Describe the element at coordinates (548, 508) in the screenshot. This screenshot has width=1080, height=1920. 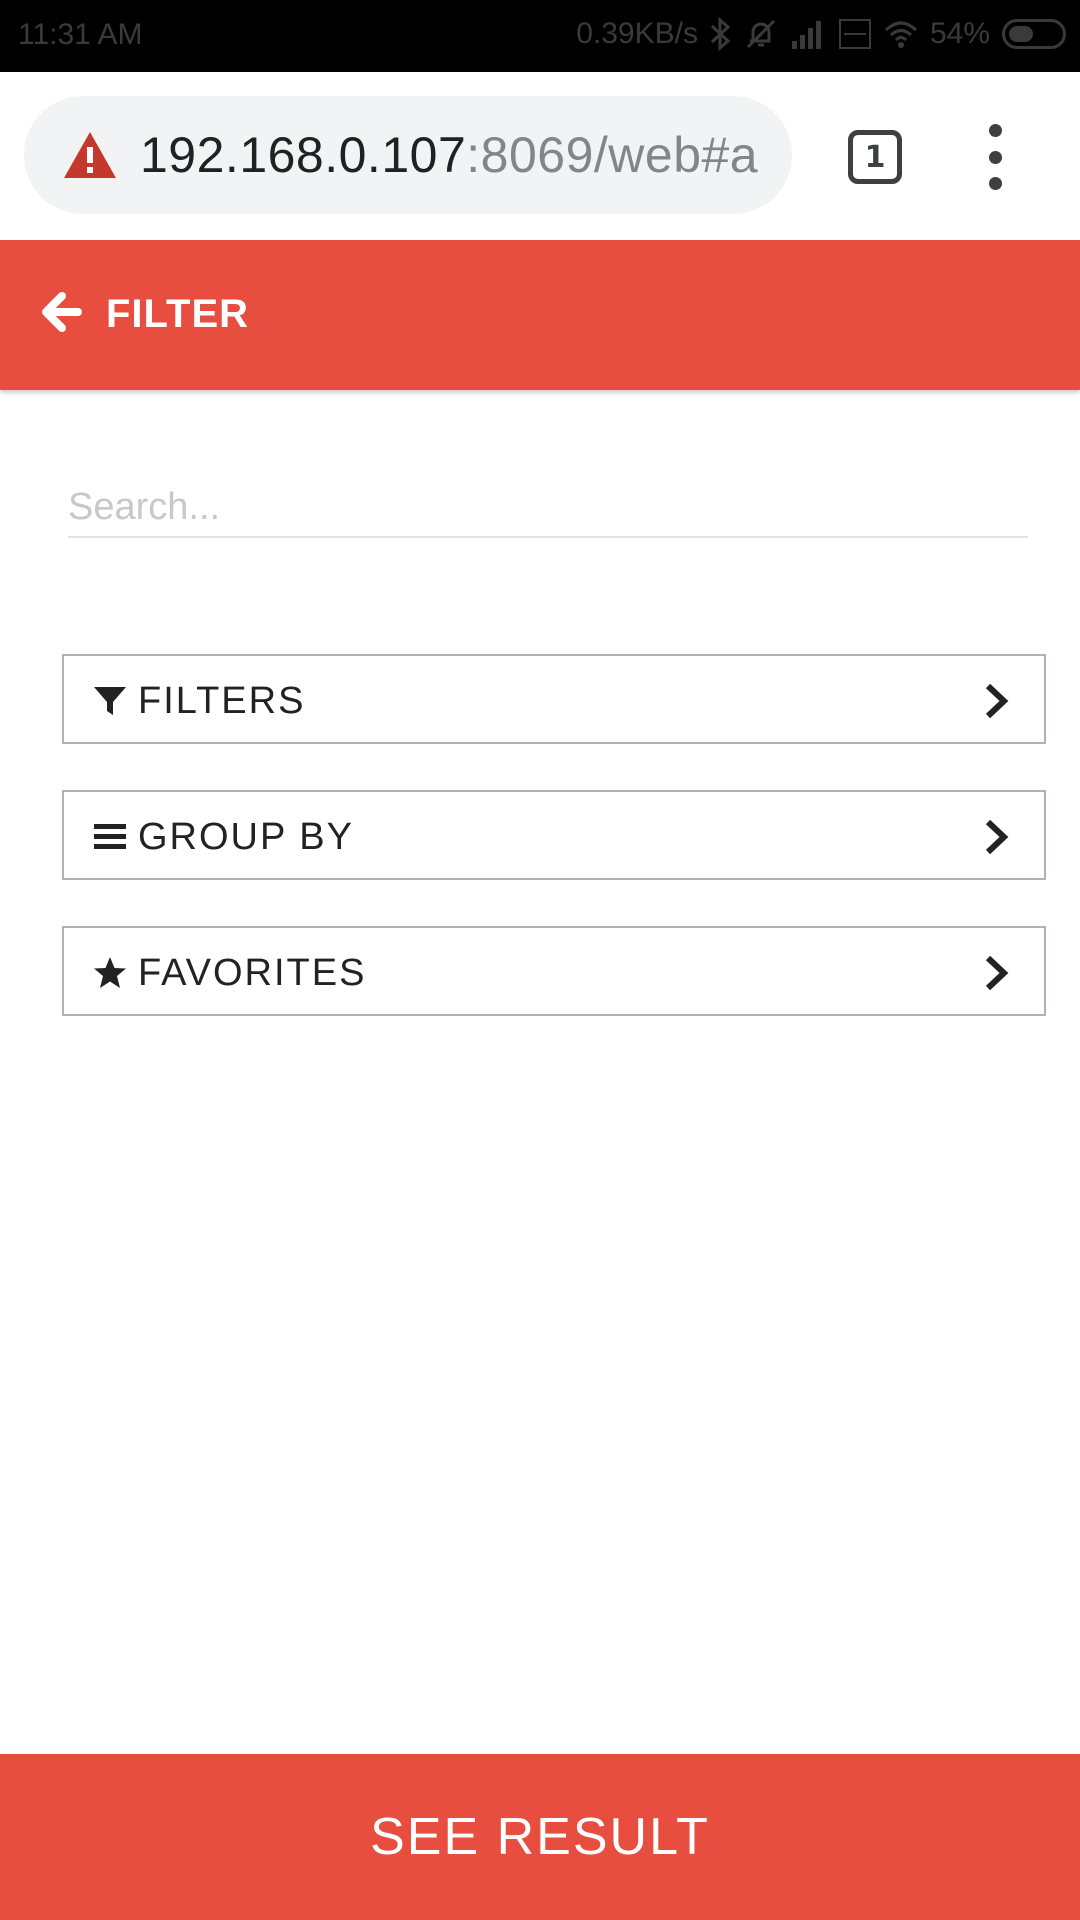
I see `search-input` at that location.